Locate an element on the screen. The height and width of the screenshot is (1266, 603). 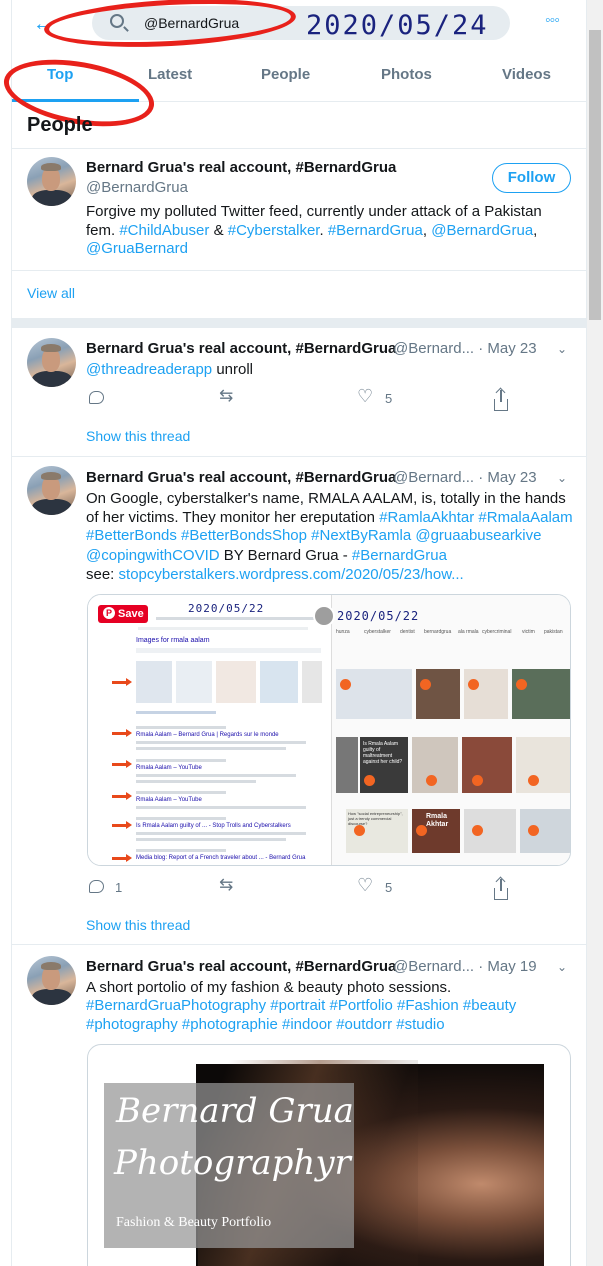
bio-text: , is located at coordinates (427, 230).